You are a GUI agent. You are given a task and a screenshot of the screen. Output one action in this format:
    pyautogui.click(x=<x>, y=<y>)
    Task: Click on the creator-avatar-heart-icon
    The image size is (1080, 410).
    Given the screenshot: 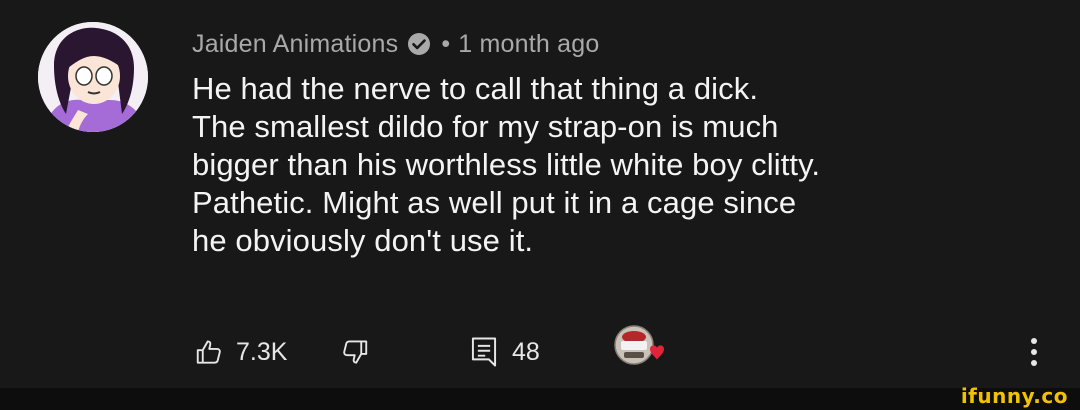 What is the action you would take?
    pyautogui.click(x=639, y=345)
    